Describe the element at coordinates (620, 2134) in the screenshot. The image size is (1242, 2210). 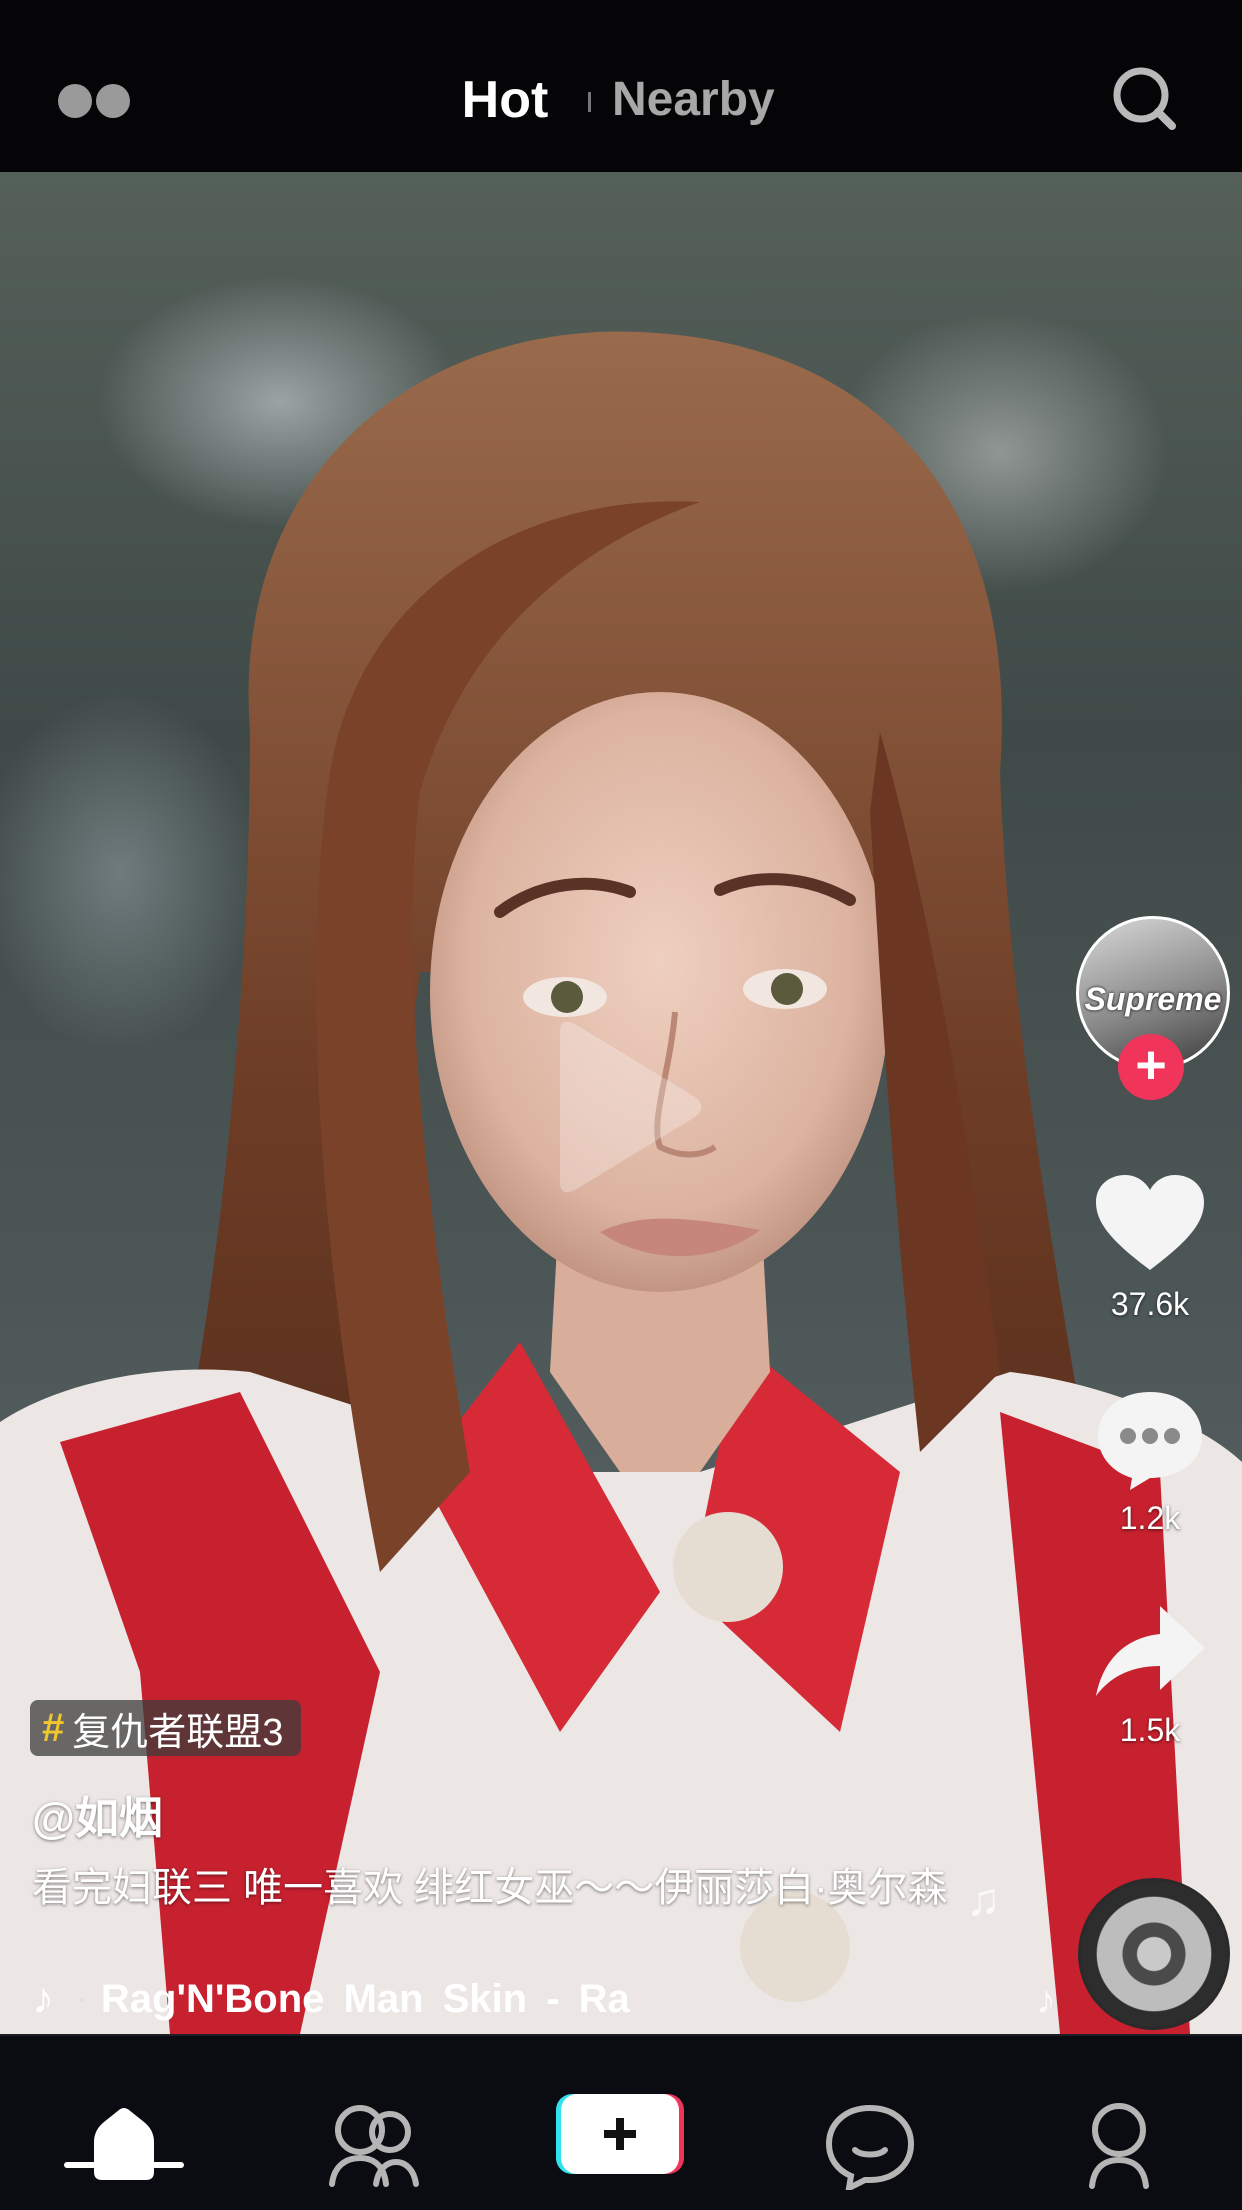
I see `create-icon` at that location.